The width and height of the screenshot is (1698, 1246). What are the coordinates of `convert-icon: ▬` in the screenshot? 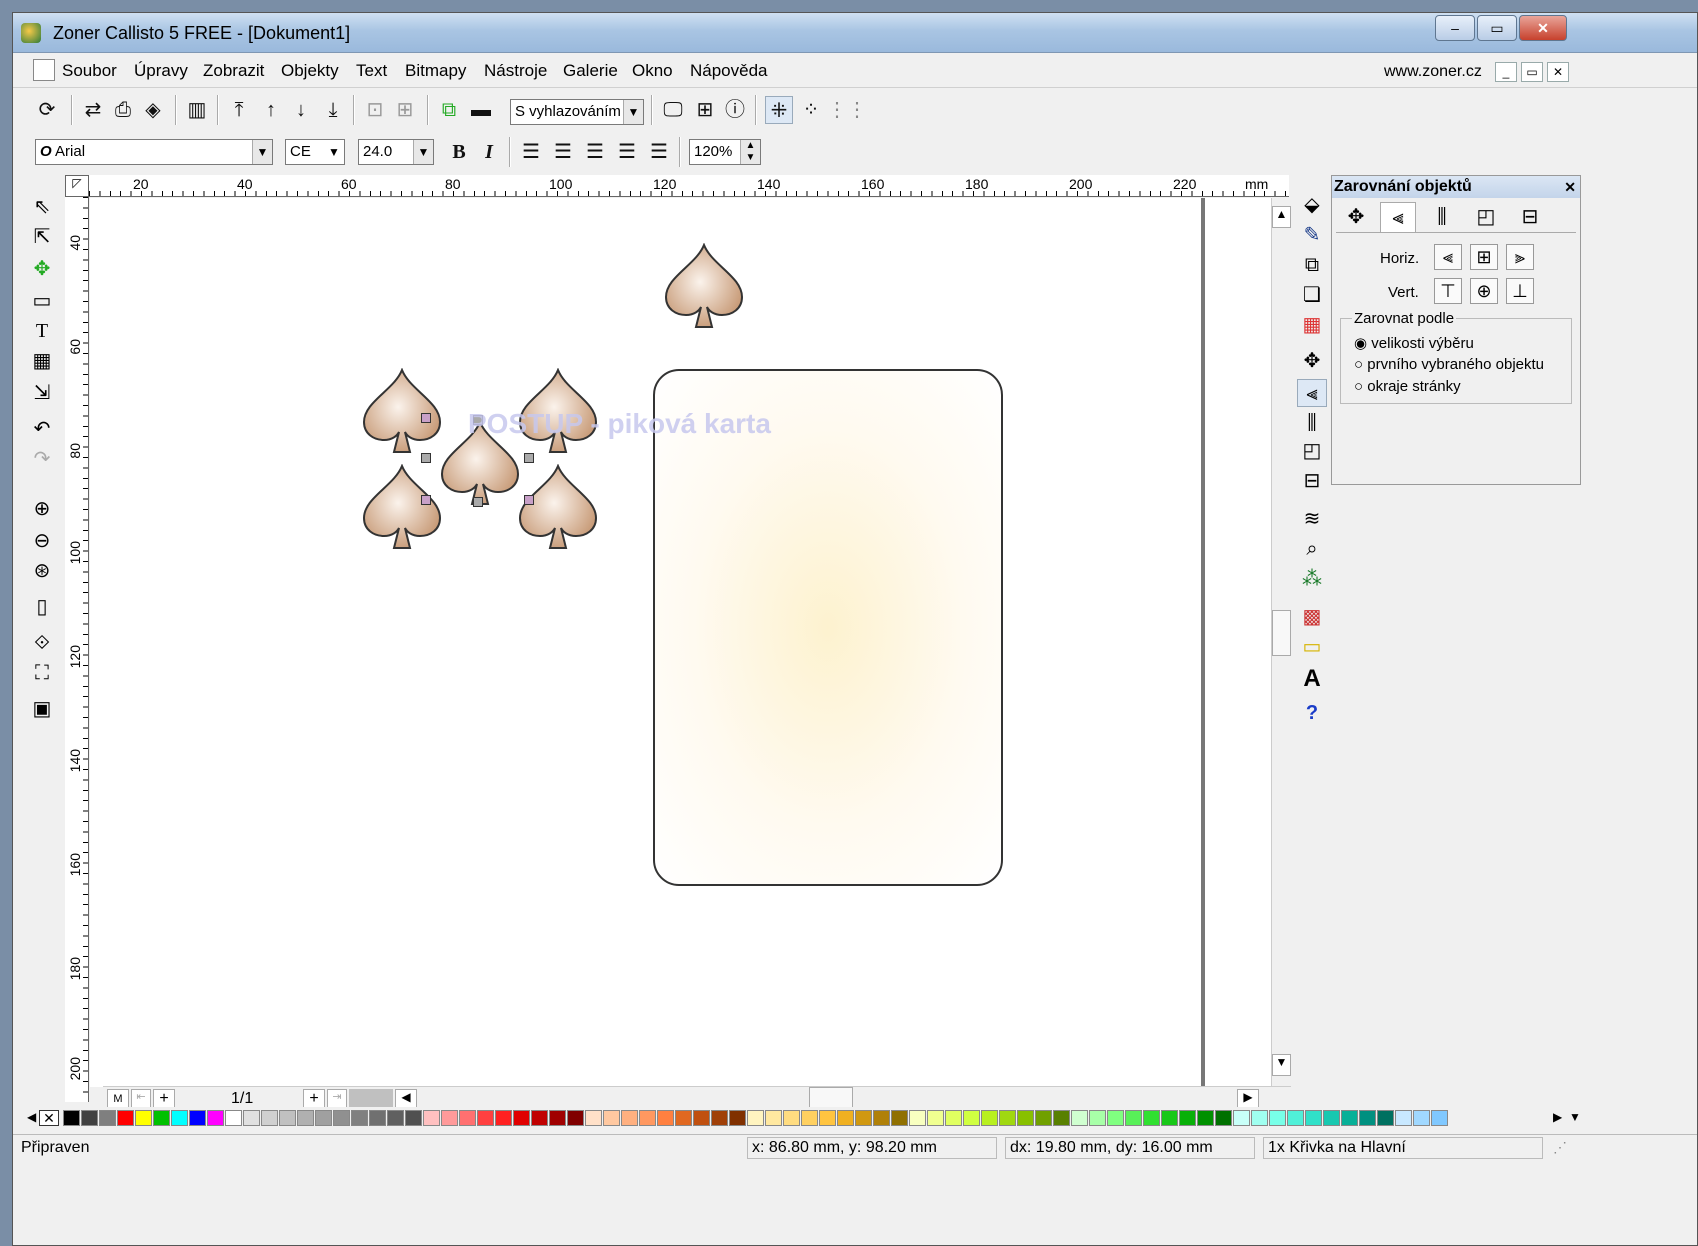 It's located at (481, 110).